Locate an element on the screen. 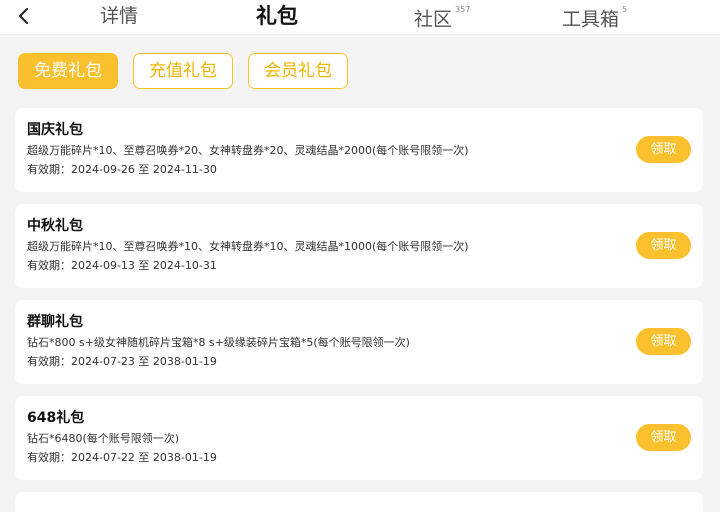 This screenshot has height=512, width=720. tab-community: 社区 357 is located at coordinates (442, 16).